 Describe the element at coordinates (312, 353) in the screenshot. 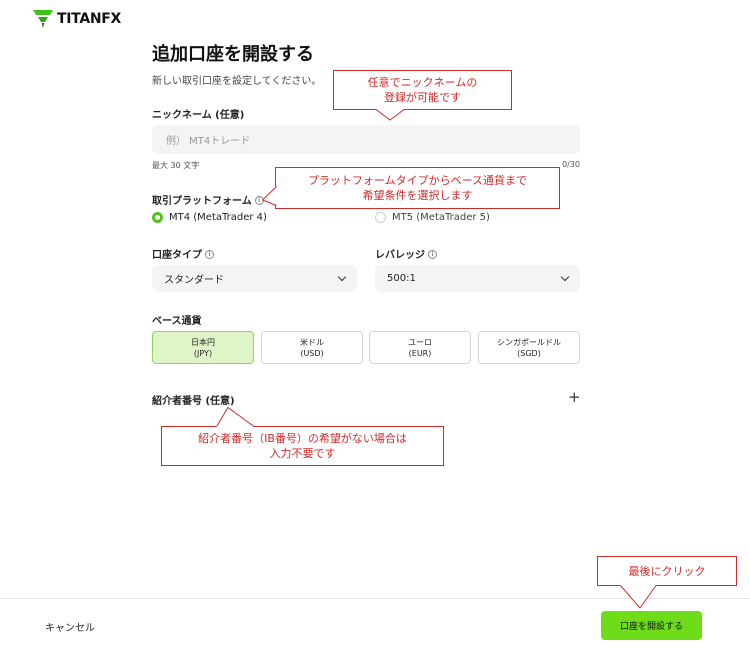

I see `currency-code: (USD)` at that location.